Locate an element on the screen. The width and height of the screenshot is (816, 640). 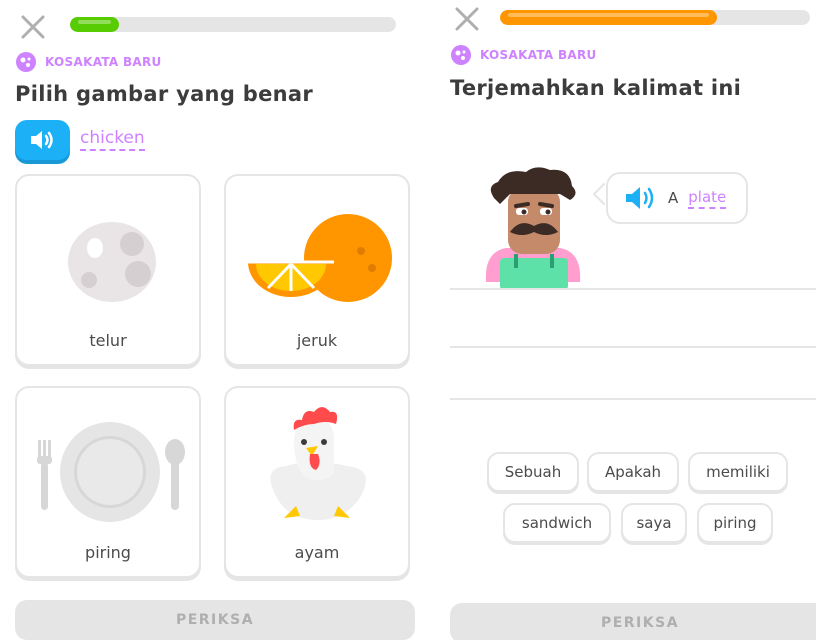
choice-card-ayam: ayam is located at coordinates (317, 482).